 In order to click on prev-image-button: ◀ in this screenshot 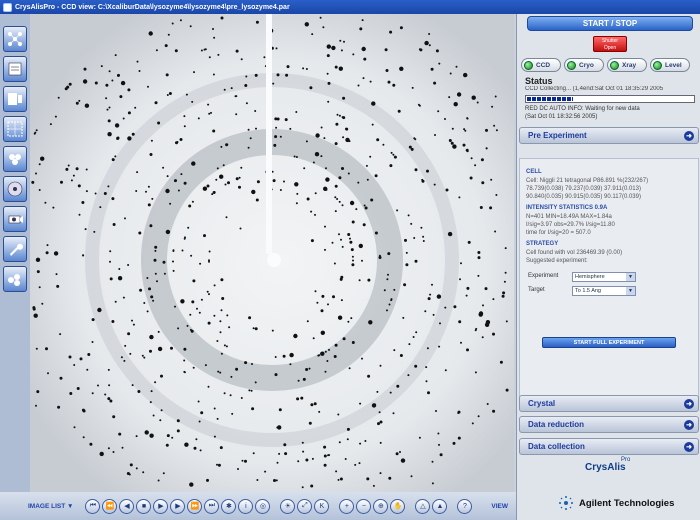, I will do `click(127, 506)`.